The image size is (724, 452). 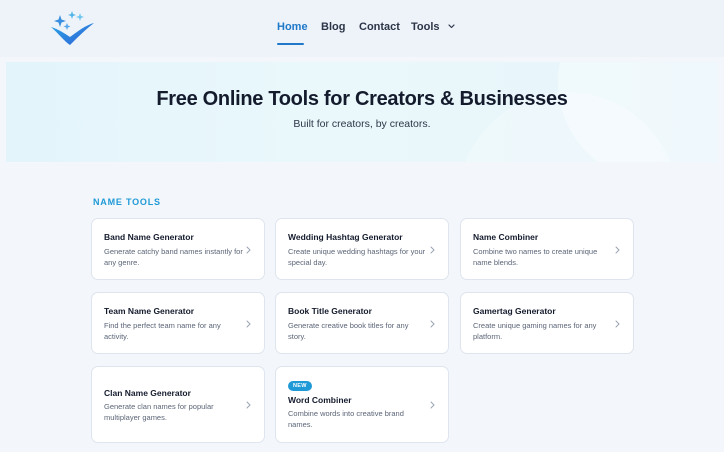 What do you see at coordinates (333, 27) in the screenshot?
I see `nav-blog: Blog` at bounding box center [333, 27].